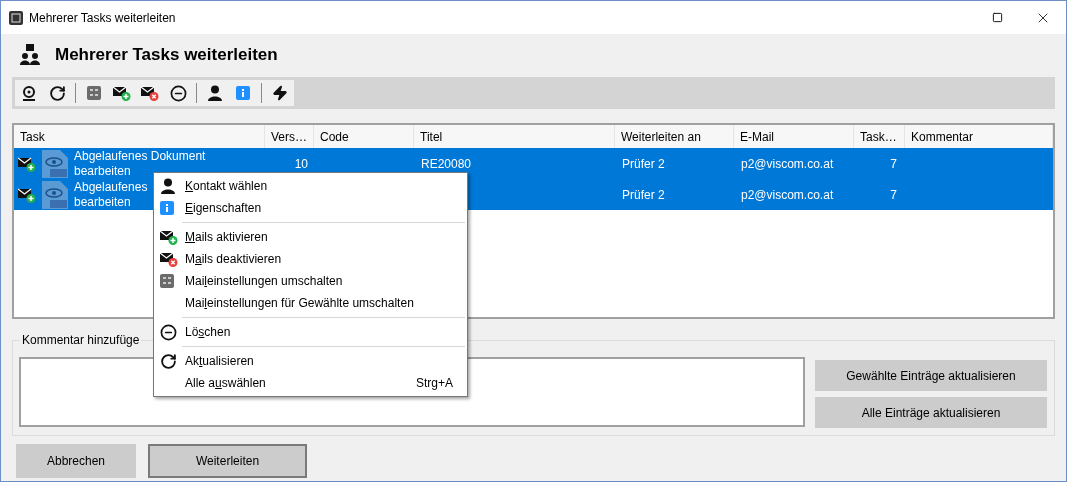  Describe the element at coordinates (111, 194) in the screenshot. I see `task-name: Abgelaufenes bearbeiten` at that location.